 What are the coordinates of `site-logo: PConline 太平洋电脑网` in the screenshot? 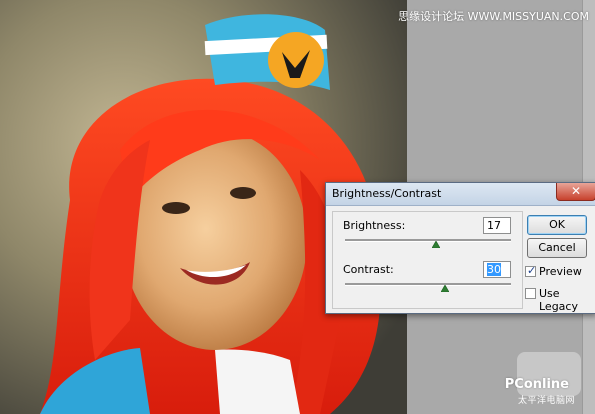 It's located at (539, 378).